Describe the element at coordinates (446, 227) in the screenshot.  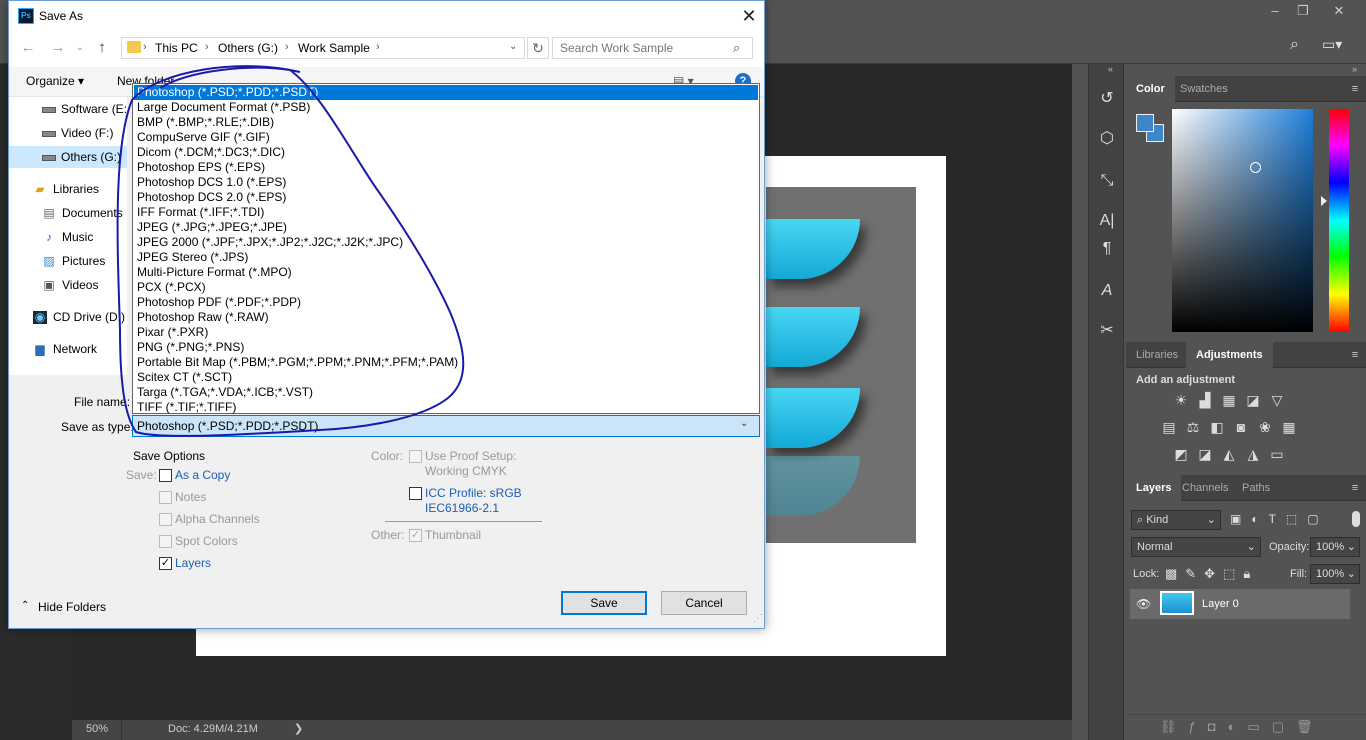
I see `file-type-option: JPEG (*.JPG;*.JPEG;*.JPE)` at that location.